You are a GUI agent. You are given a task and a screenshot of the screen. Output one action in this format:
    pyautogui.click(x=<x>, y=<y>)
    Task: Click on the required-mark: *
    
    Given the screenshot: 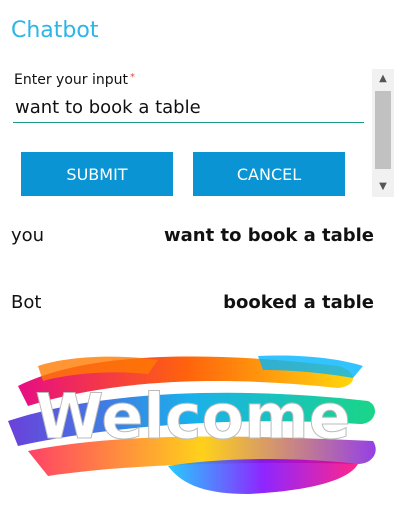 What is the action you would take?
    pyautogui.click(x=132, y=77)
    